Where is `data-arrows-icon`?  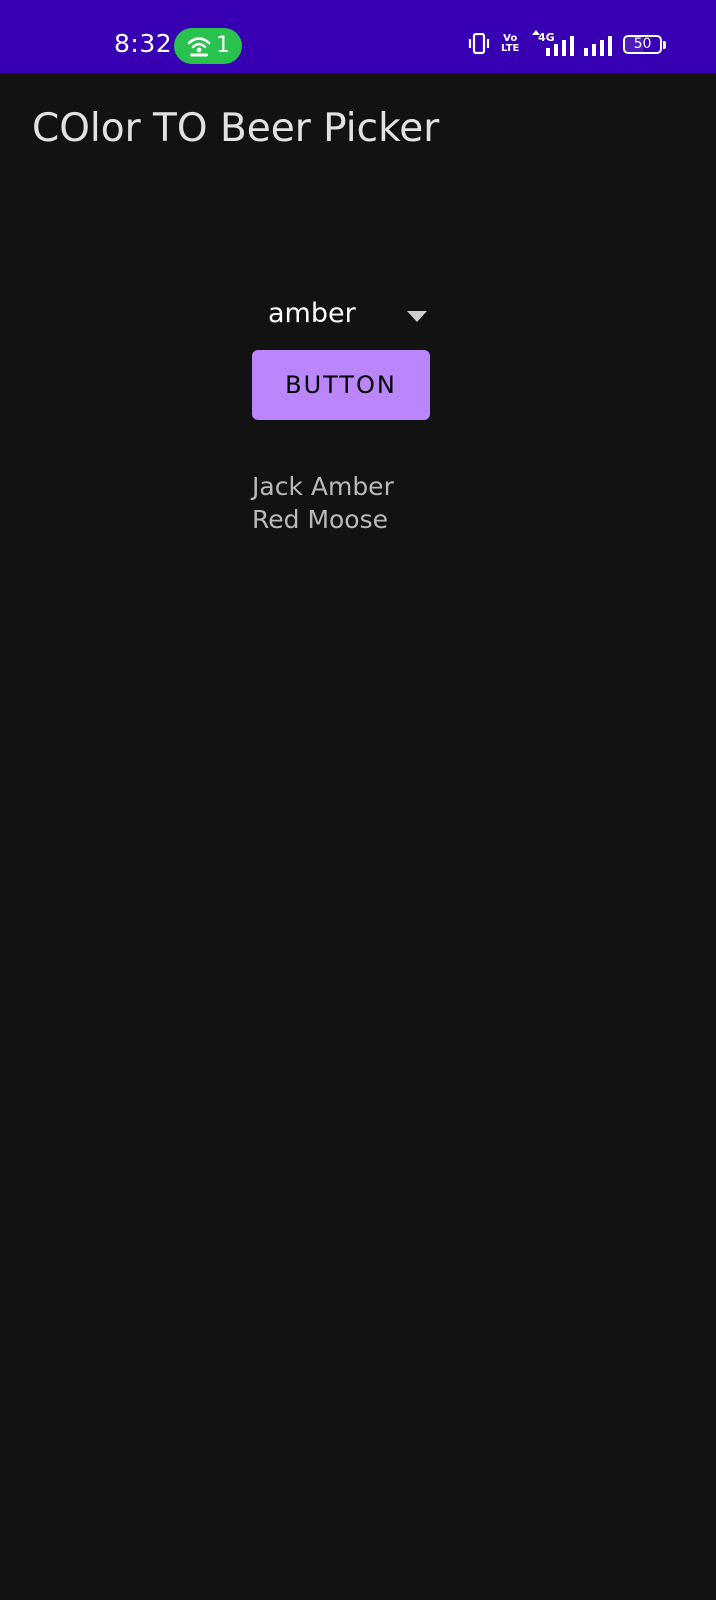 data-arrows-icon is located at coordinates (536, 32).